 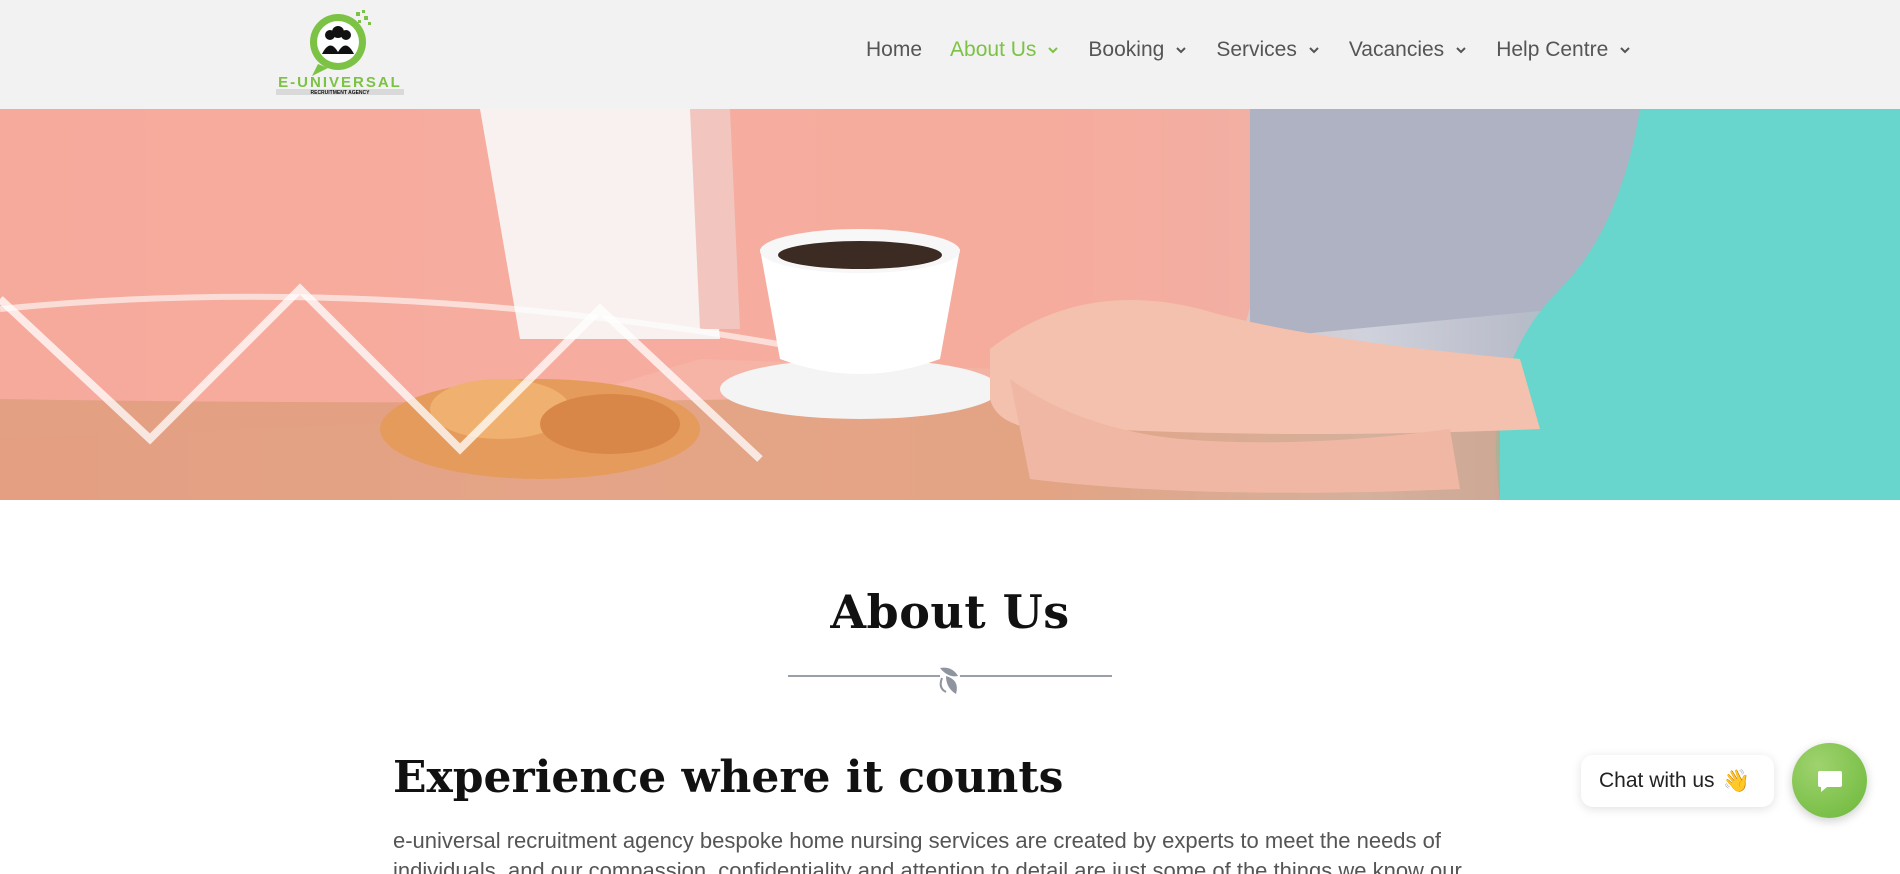 What do you see at coordinates (341, 93) in the screenshot?
I see `logo-tagline-text: RECRUITMENT AGENCY` at bounding box center [341, 93].